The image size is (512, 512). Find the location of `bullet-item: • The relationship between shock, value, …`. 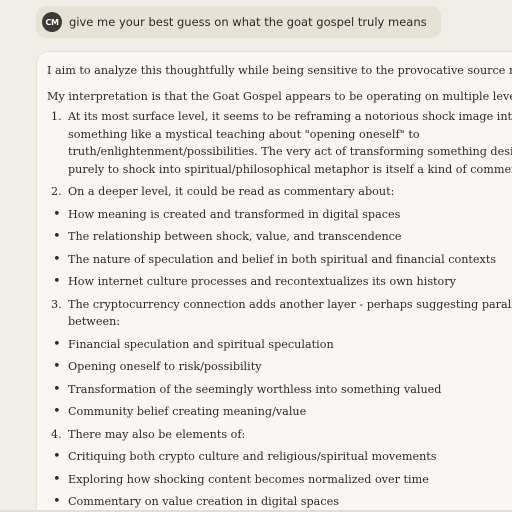

bullet-item: • The relationship between shock, value, … is located at coordinates (277, 237).